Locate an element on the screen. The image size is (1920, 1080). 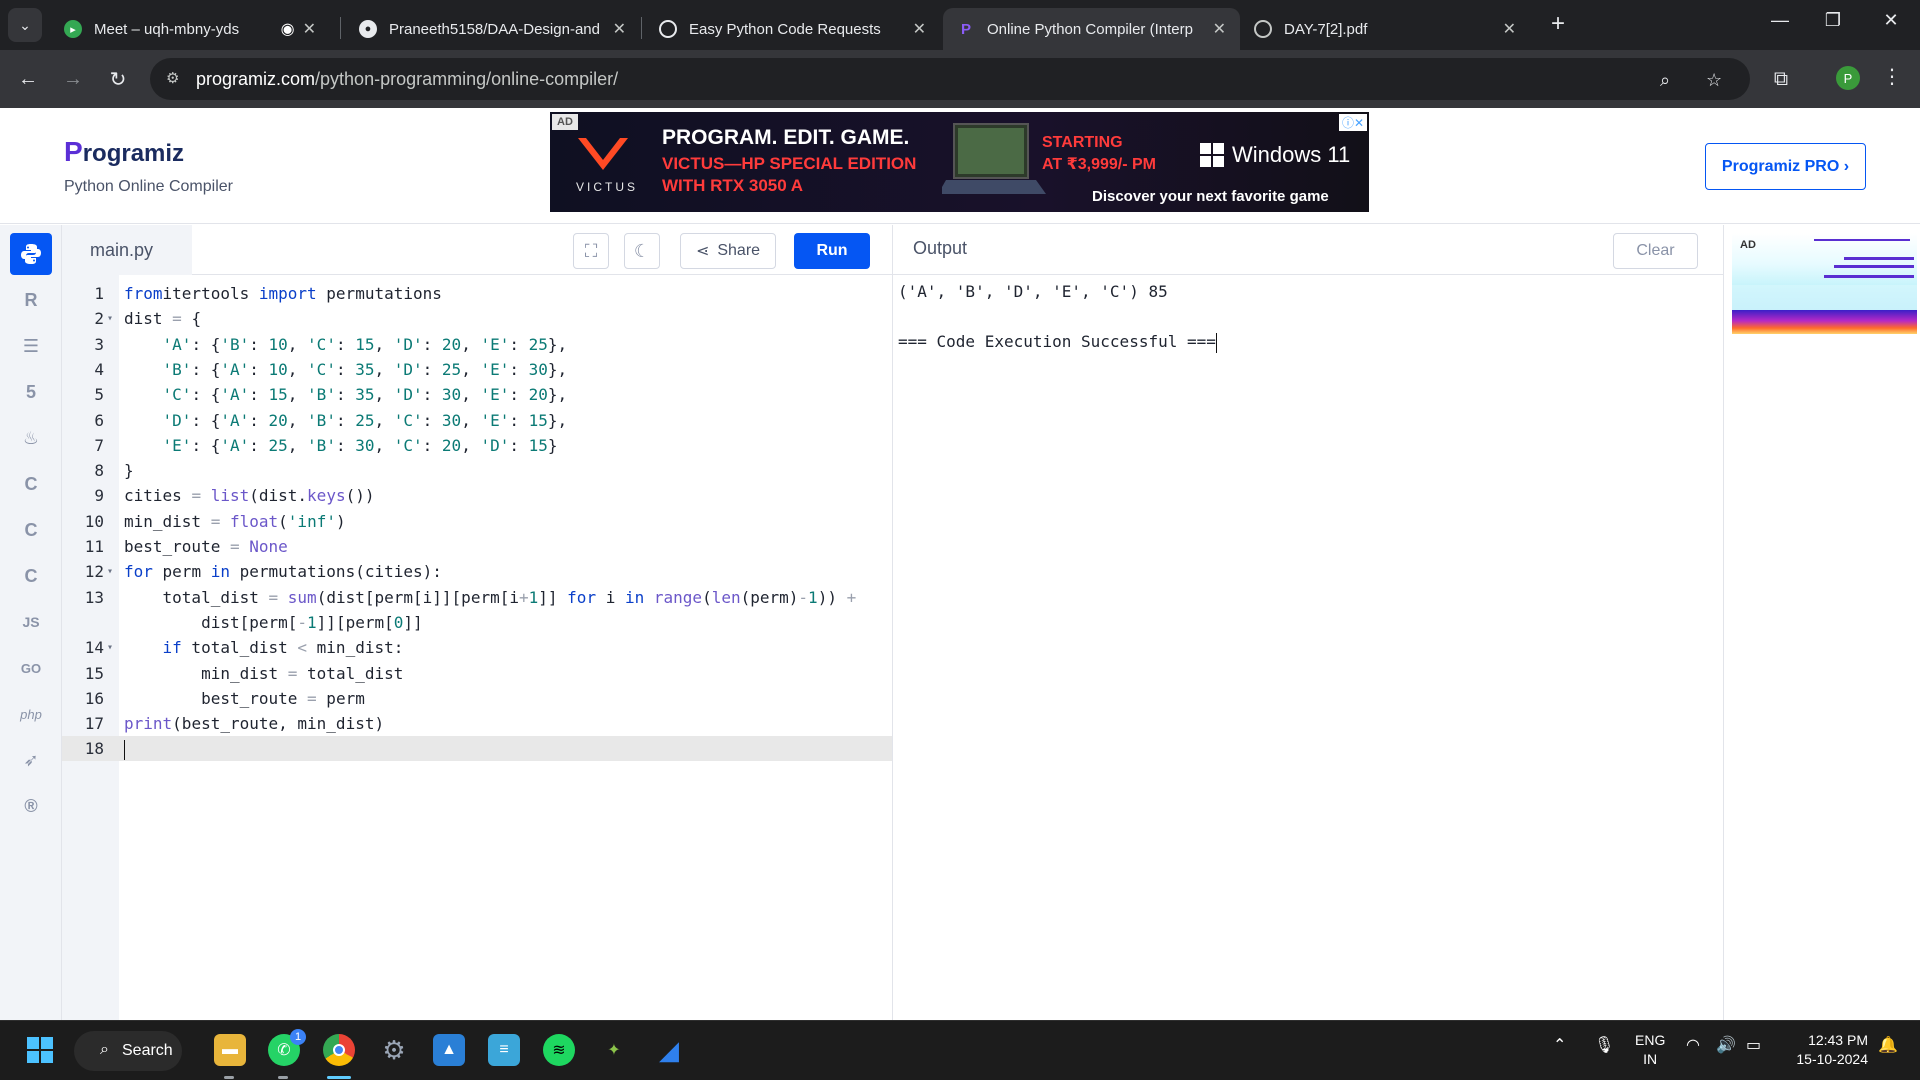
code-line: 9 cities = list(dist.keys()) is located at coordinates (477, 495).